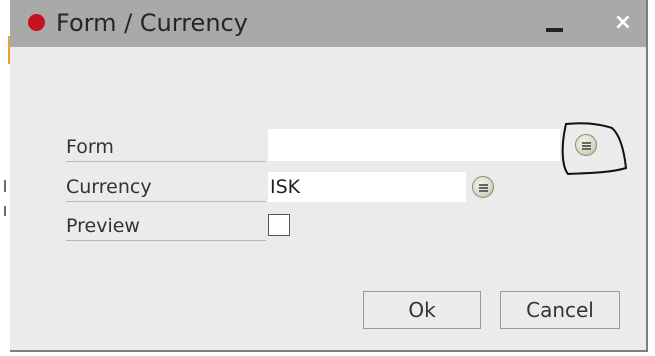 The height and width of the screenshot is (356, 655). I want to click on window-status-dot-icon, so click(36, 22).